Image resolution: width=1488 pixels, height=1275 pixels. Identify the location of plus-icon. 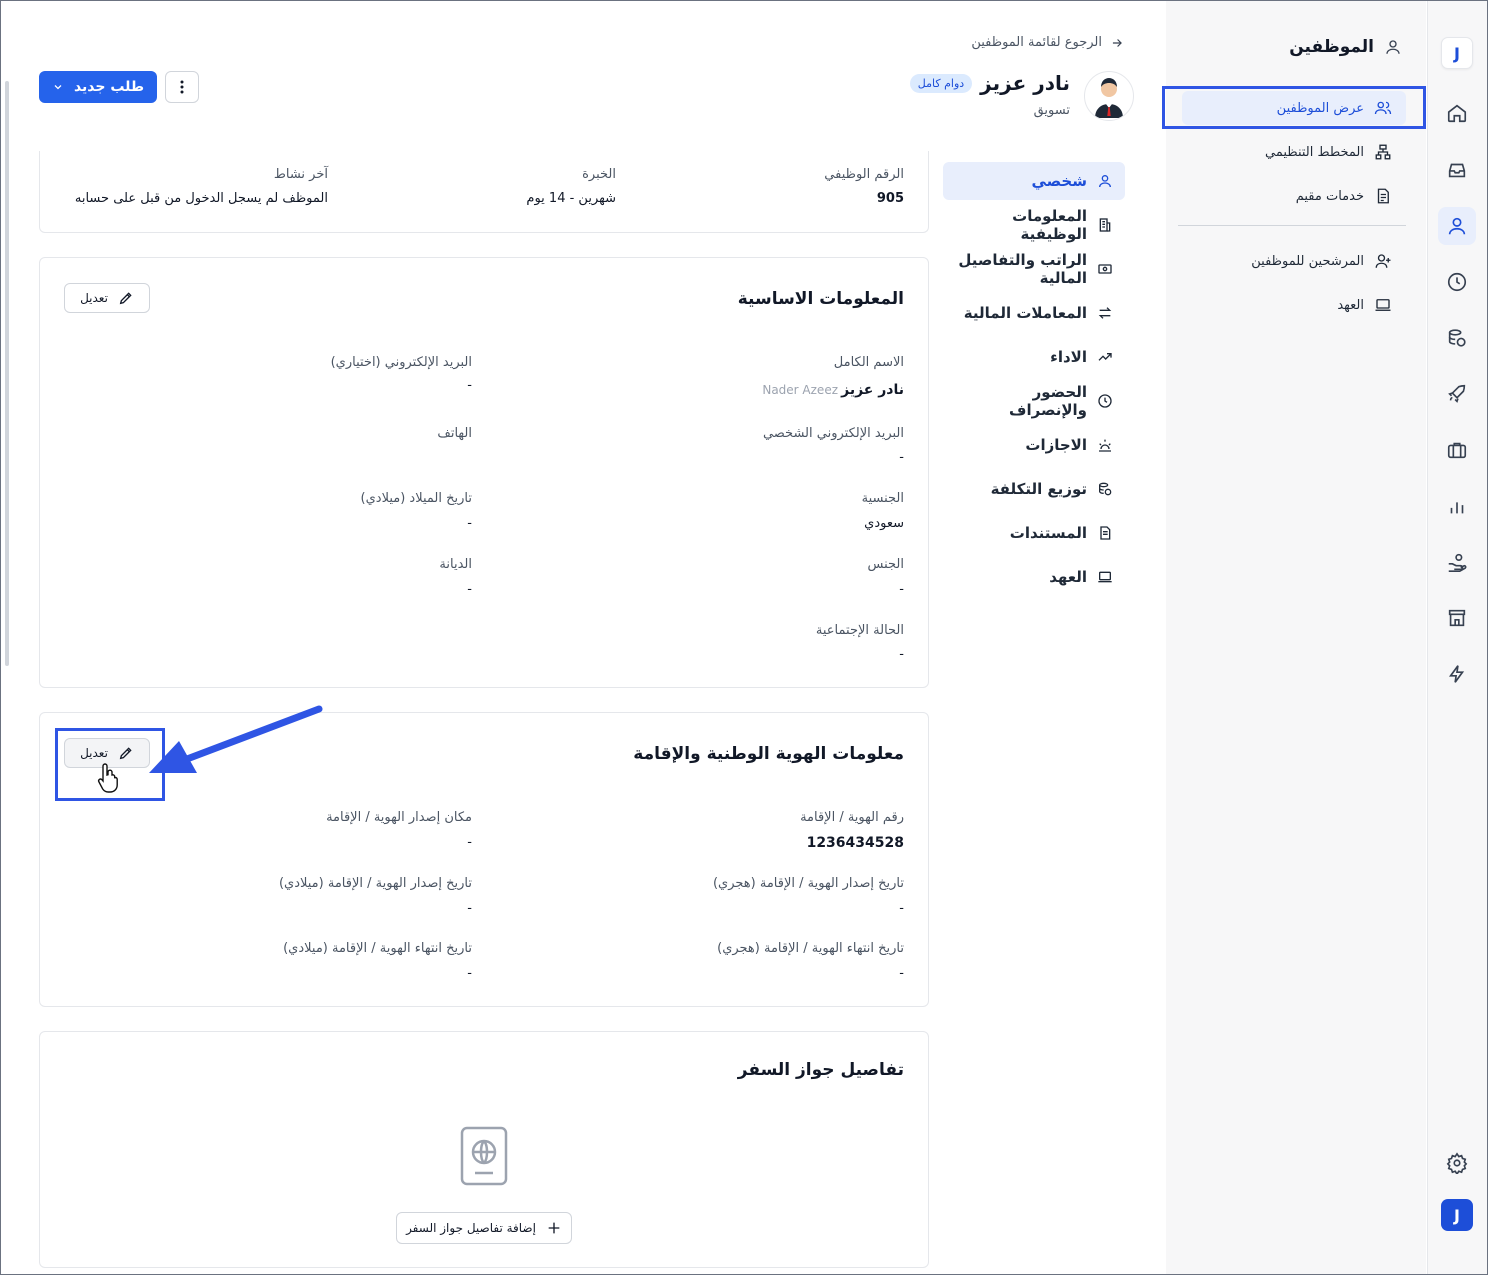
(554, 1228).